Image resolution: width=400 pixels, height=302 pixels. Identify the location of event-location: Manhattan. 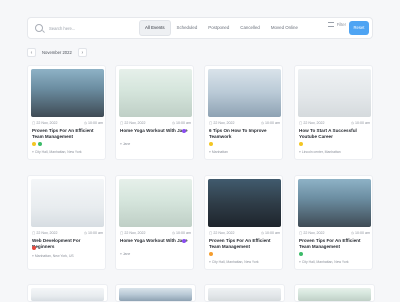
(218, 152).